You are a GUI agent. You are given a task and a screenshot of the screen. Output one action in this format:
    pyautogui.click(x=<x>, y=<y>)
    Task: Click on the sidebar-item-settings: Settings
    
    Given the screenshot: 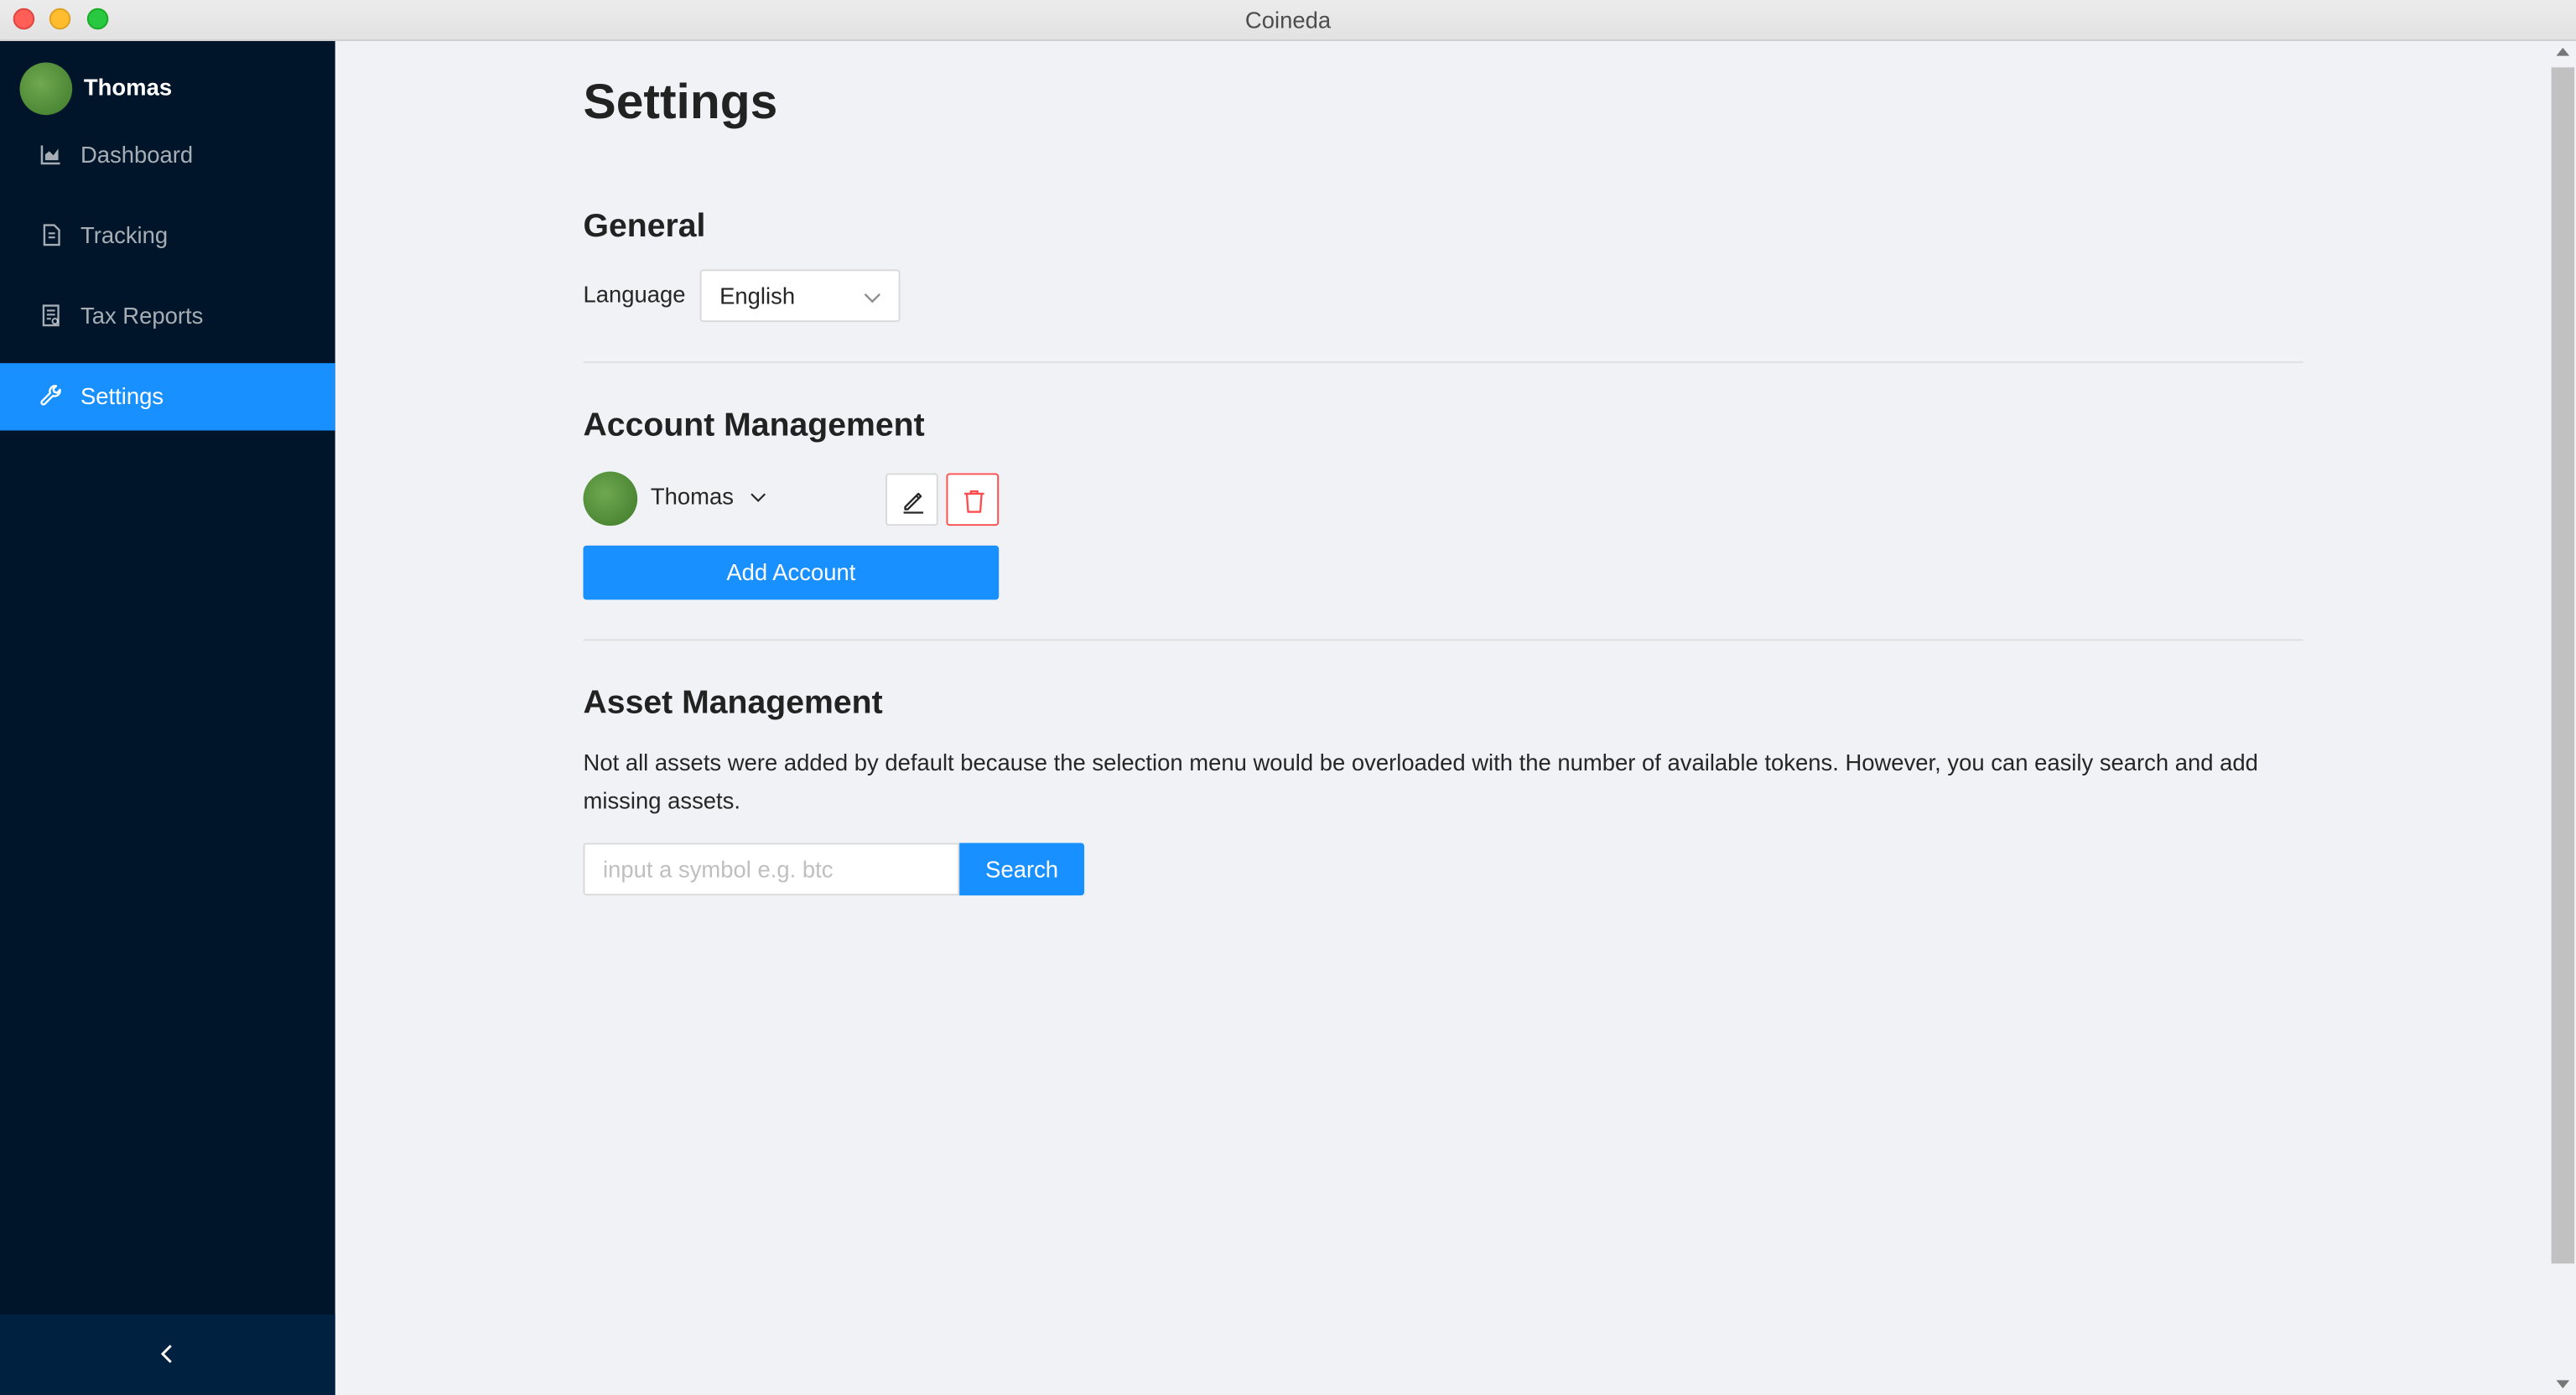 What is the action you would take?
    pyautogui.click(x=167, y=397)
    